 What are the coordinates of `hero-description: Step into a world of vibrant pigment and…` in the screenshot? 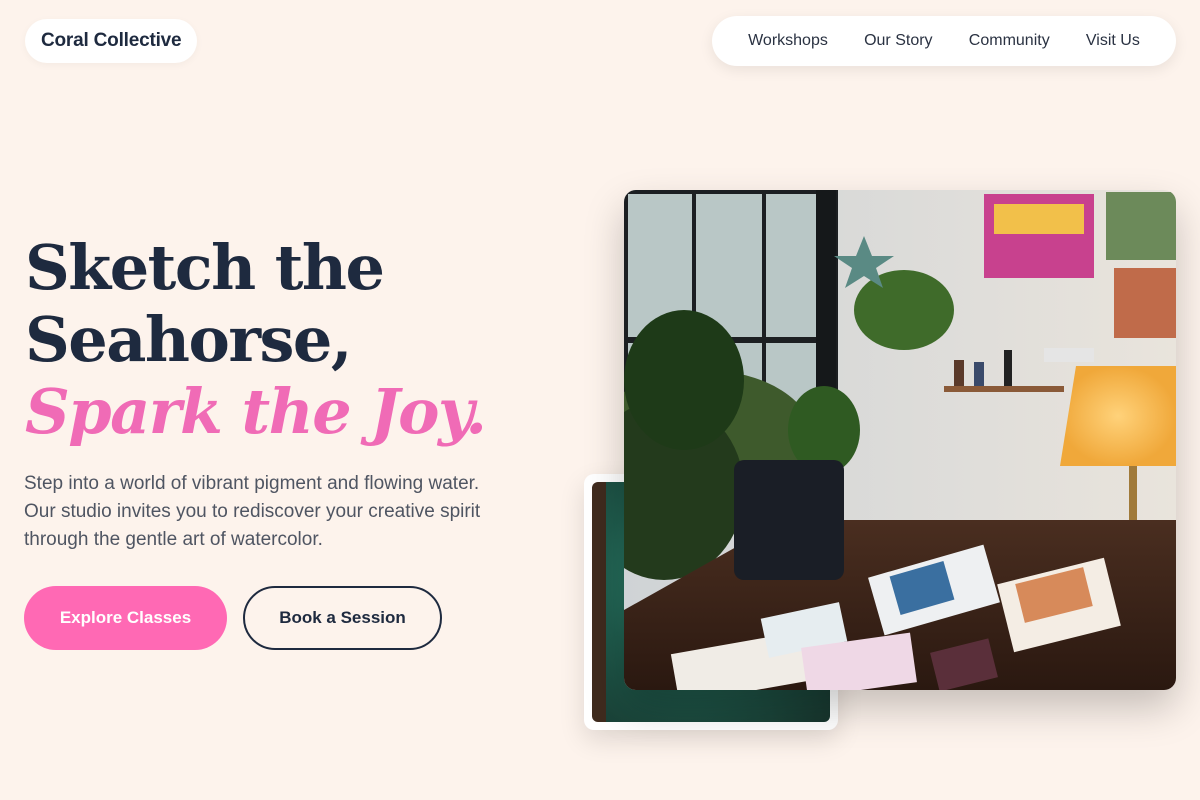 It's located at (252, 511).